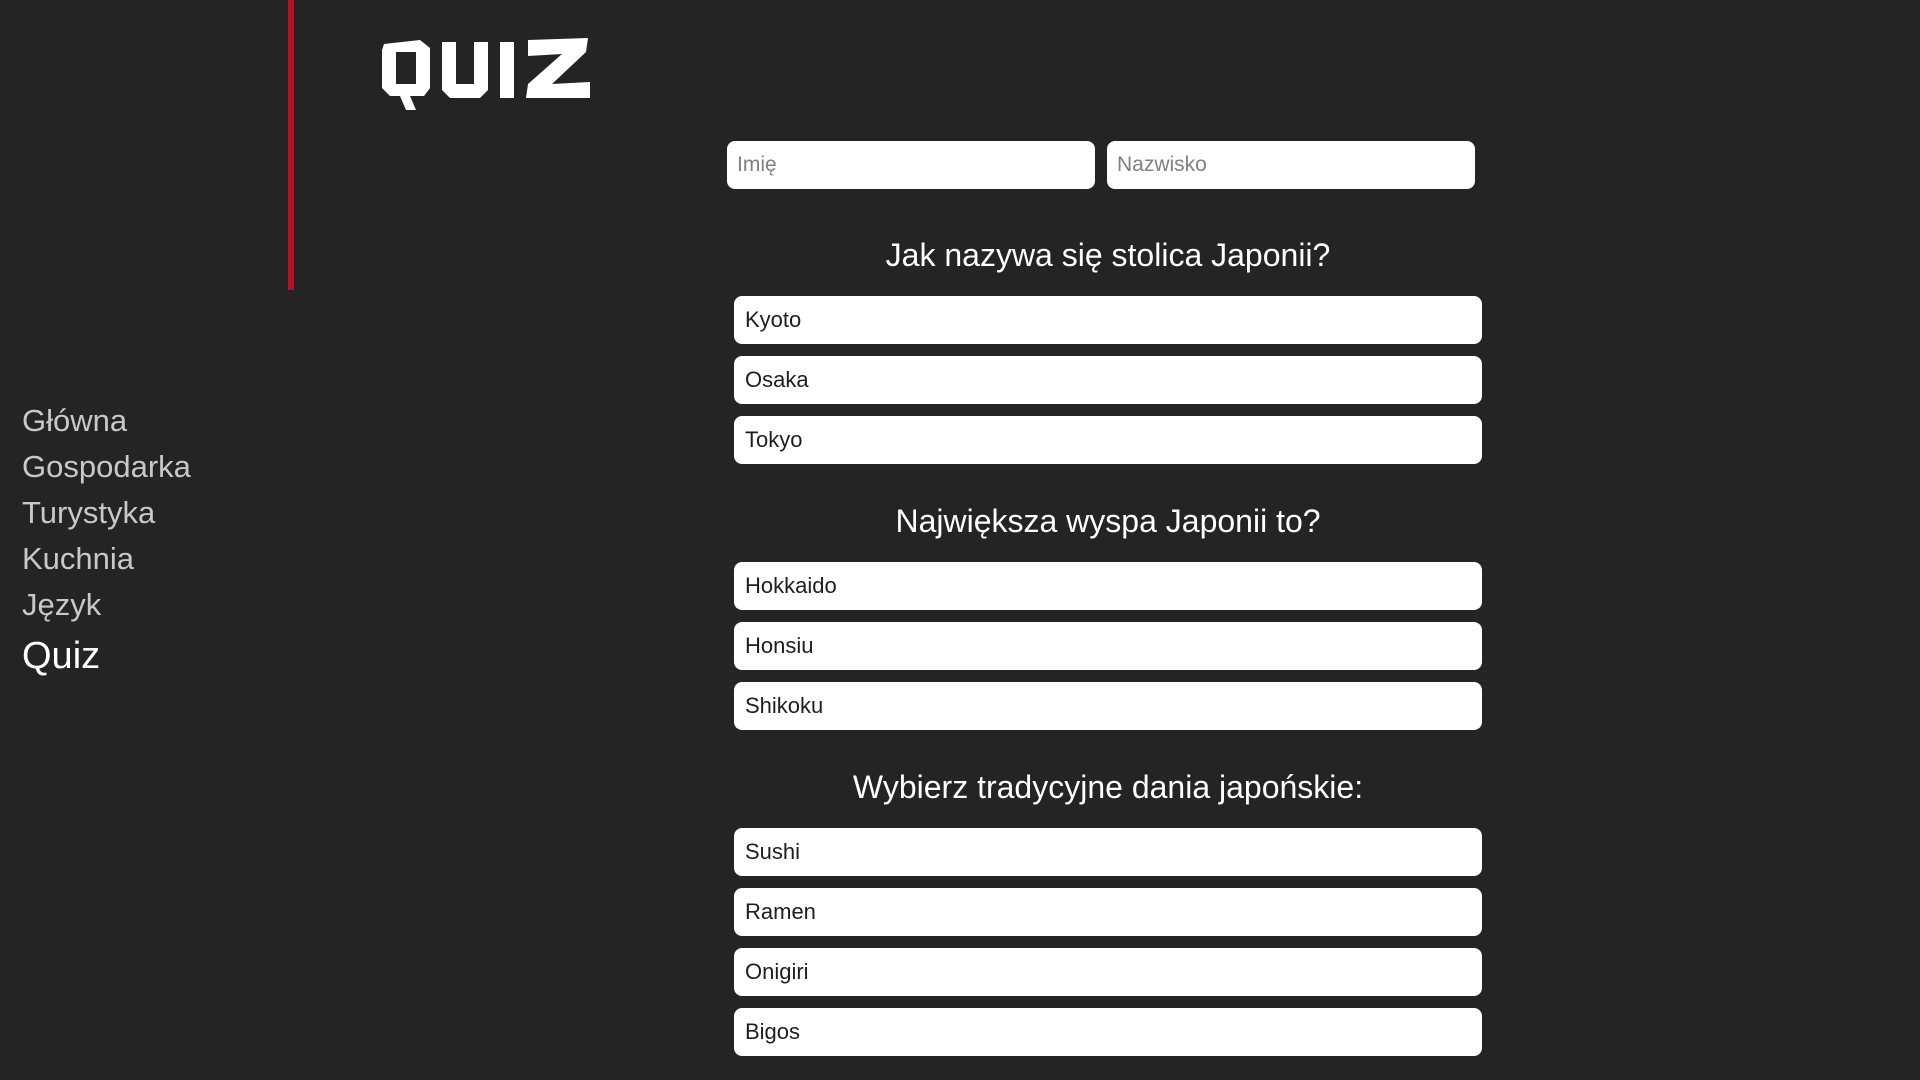 Image resolution: width=1920 pixels, height=1080 pixels. What do you see at coordinates (106, 559) in the screenshot?
I see `nav-item-kuchnia: Kuchnia` at bounding box center [106, 559].